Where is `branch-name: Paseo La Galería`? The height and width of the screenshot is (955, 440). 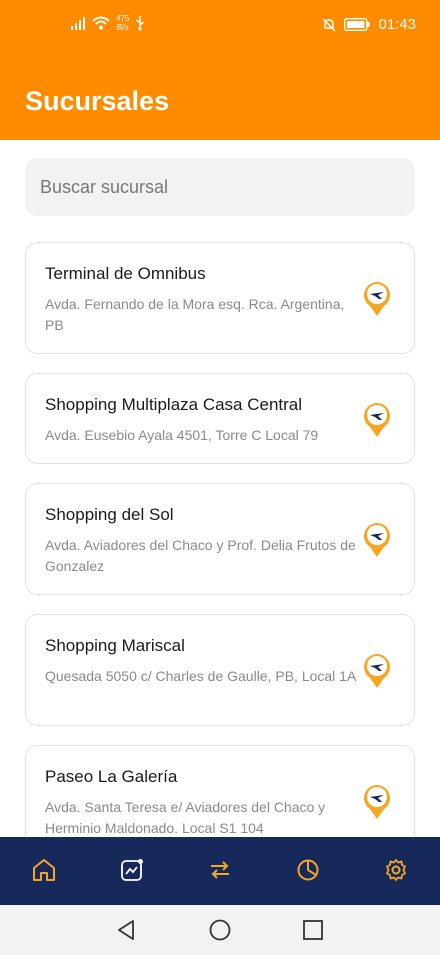 branch-name: Paseo La Galería is located at coordinates (111, 776).